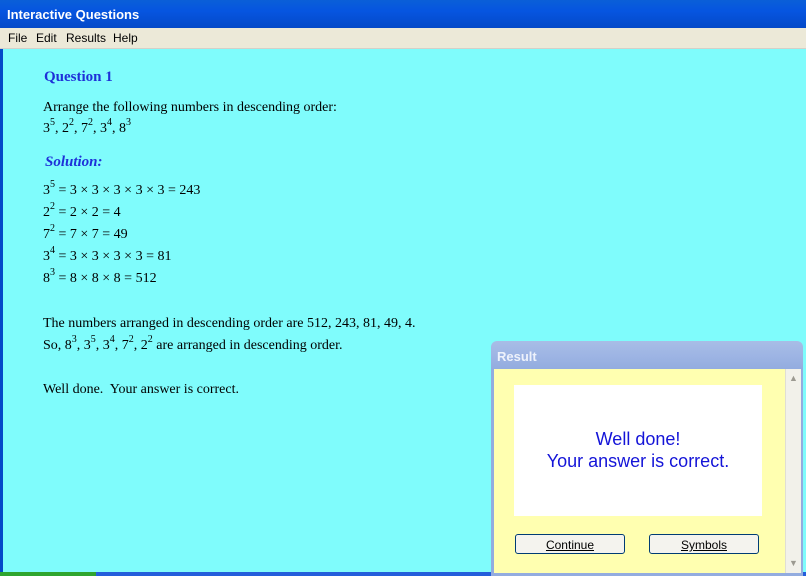 This screenshot has height=576, width=806. What do you see at coordinates (78, 77) in the screenshot?
I see `question-heading: Question 1` at bounding box center [78, 77].